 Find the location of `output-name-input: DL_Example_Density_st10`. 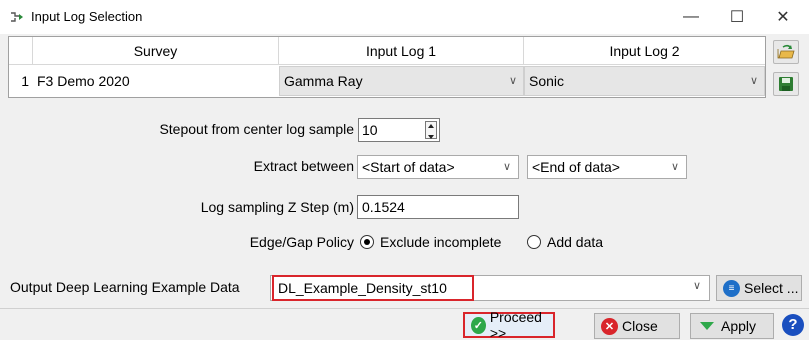

output-name-input: DL_Example_Density_st10 is located at coordinates (373, 288).